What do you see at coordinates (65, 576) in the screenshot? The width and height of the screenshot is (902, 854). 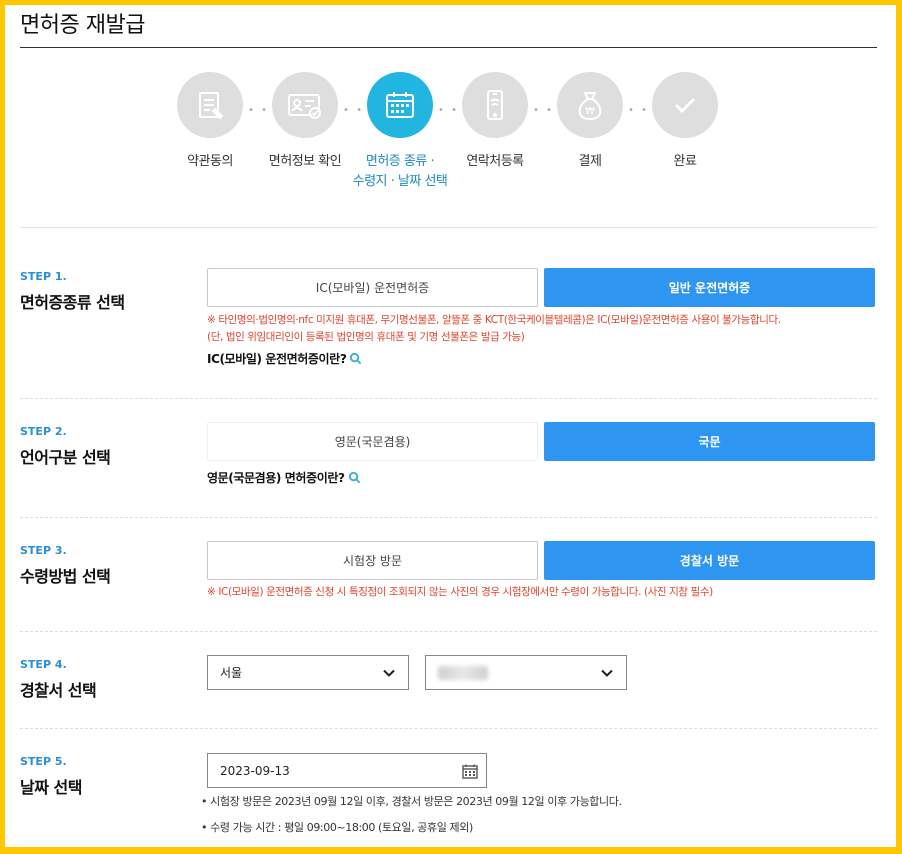 I see `step3-heading: 수령방법 선택` at bounding box center [65, 576].